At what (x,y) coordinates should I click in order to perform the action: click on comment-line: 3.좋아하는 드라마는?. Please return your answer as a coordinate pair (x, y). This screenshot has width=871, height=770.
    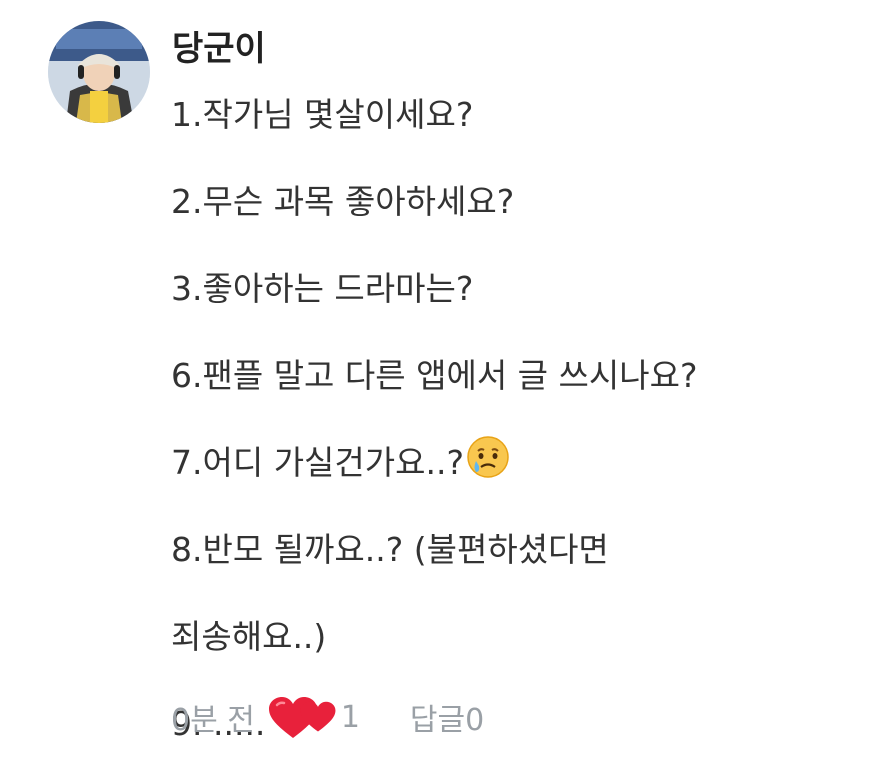
    Looking at the image, I should click on (516, 288).